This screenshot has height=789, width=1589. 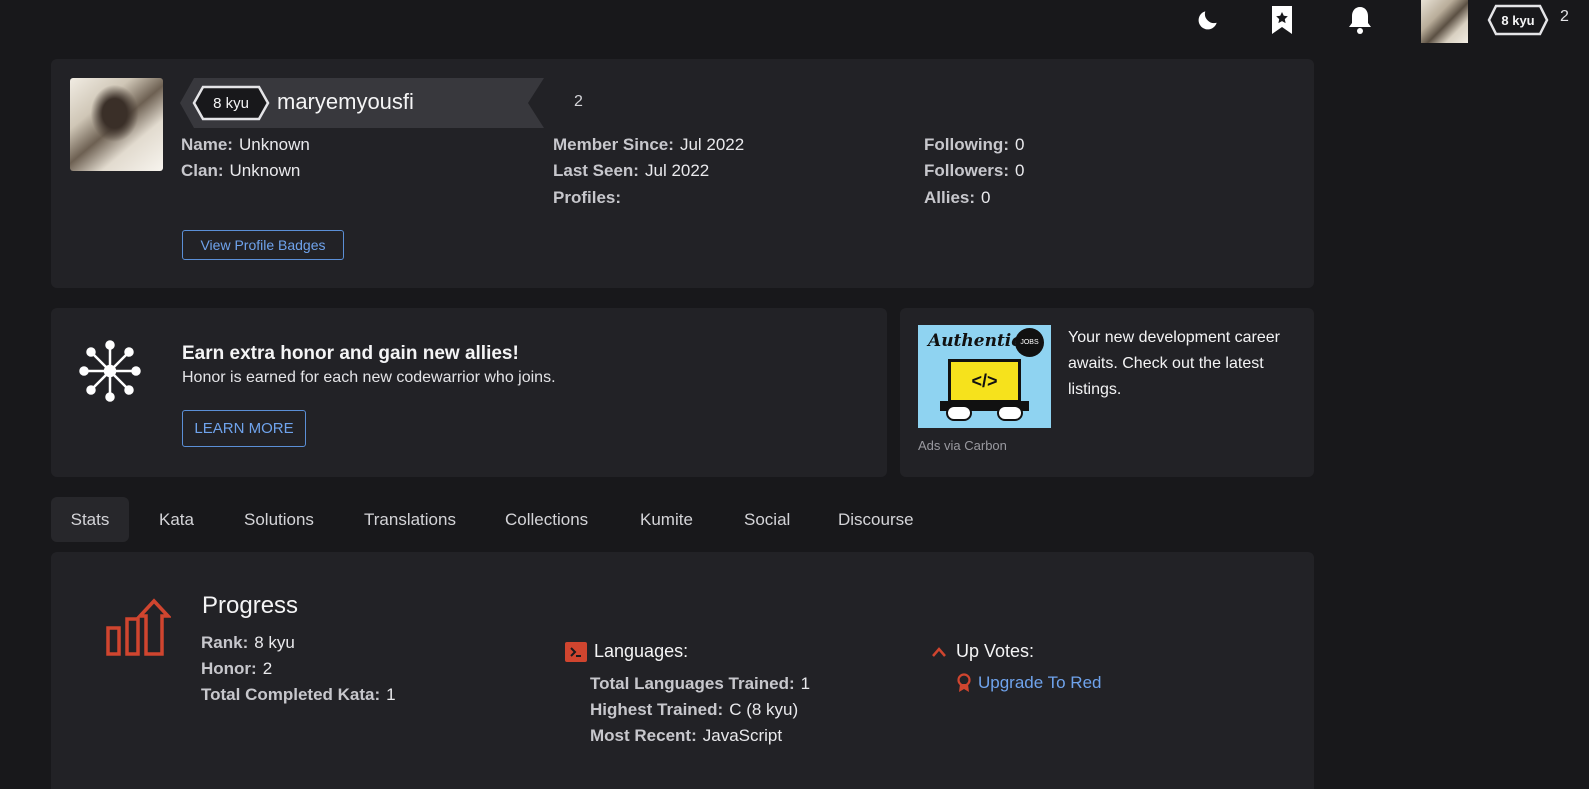 I want to click on completed-kata-value: 1, so click(x=391, y=694).